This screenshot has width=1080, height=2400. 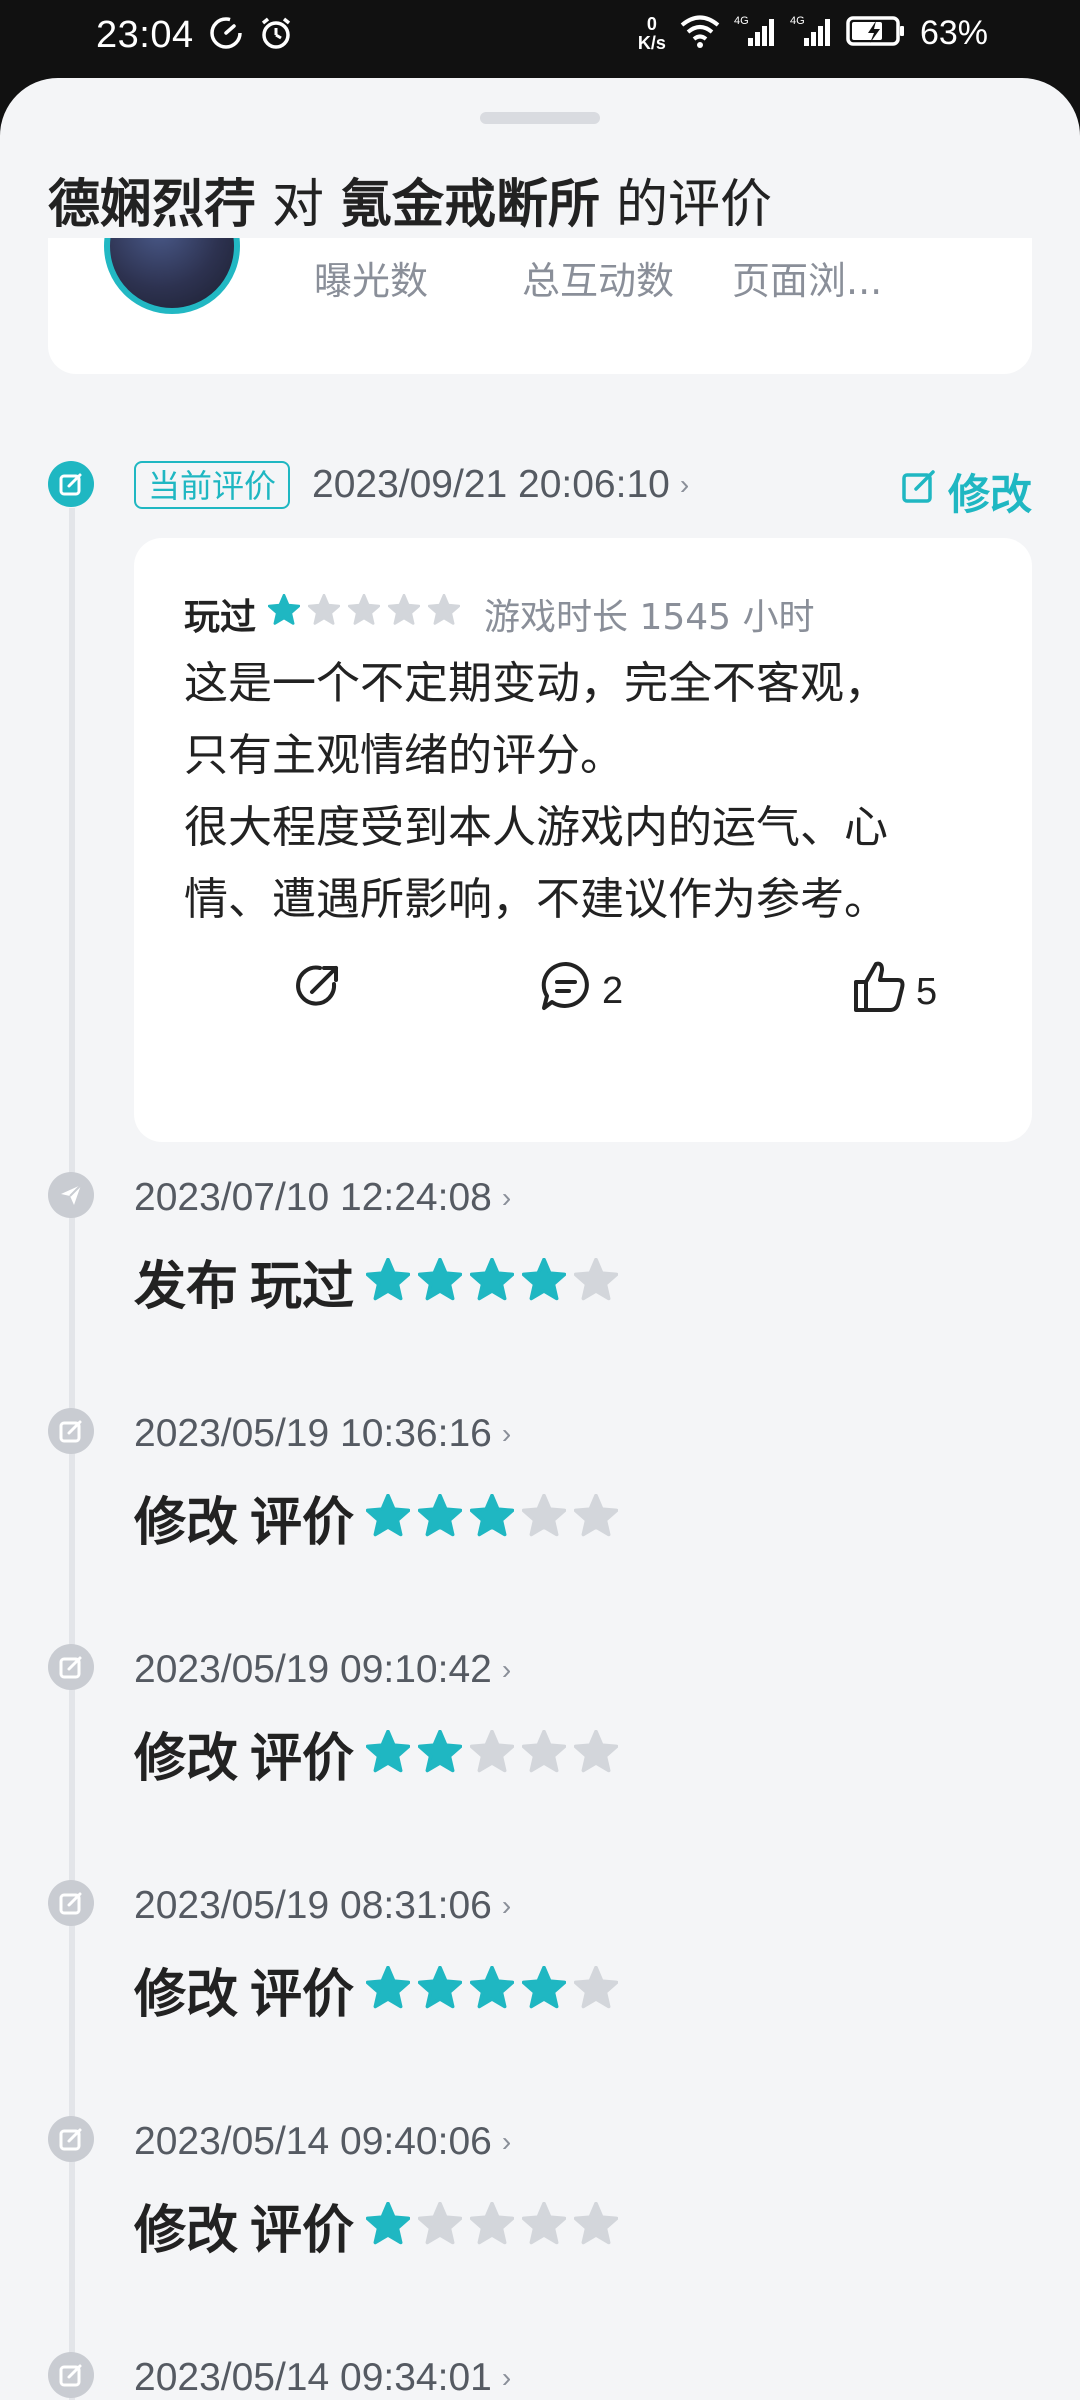 I want to click on comment-count: 2, so click(x=613, y=990).